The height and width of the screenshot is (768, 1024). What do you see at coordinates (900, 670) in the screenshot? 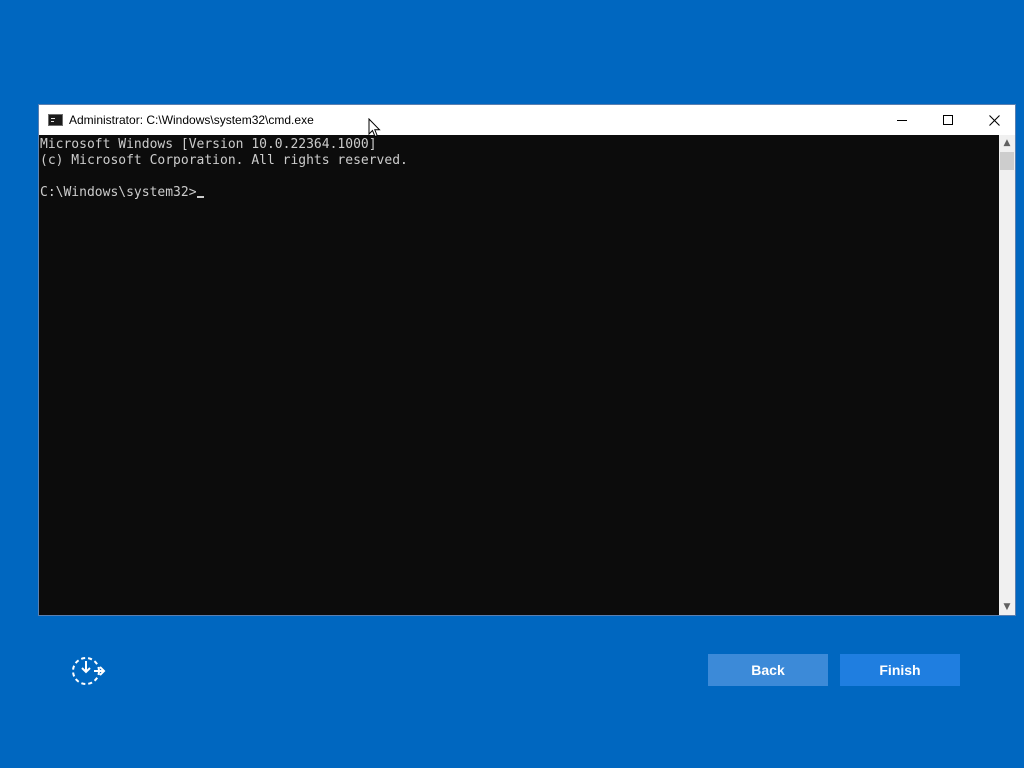
I see `finish-button: Finish` at bounding box center [900, 670].